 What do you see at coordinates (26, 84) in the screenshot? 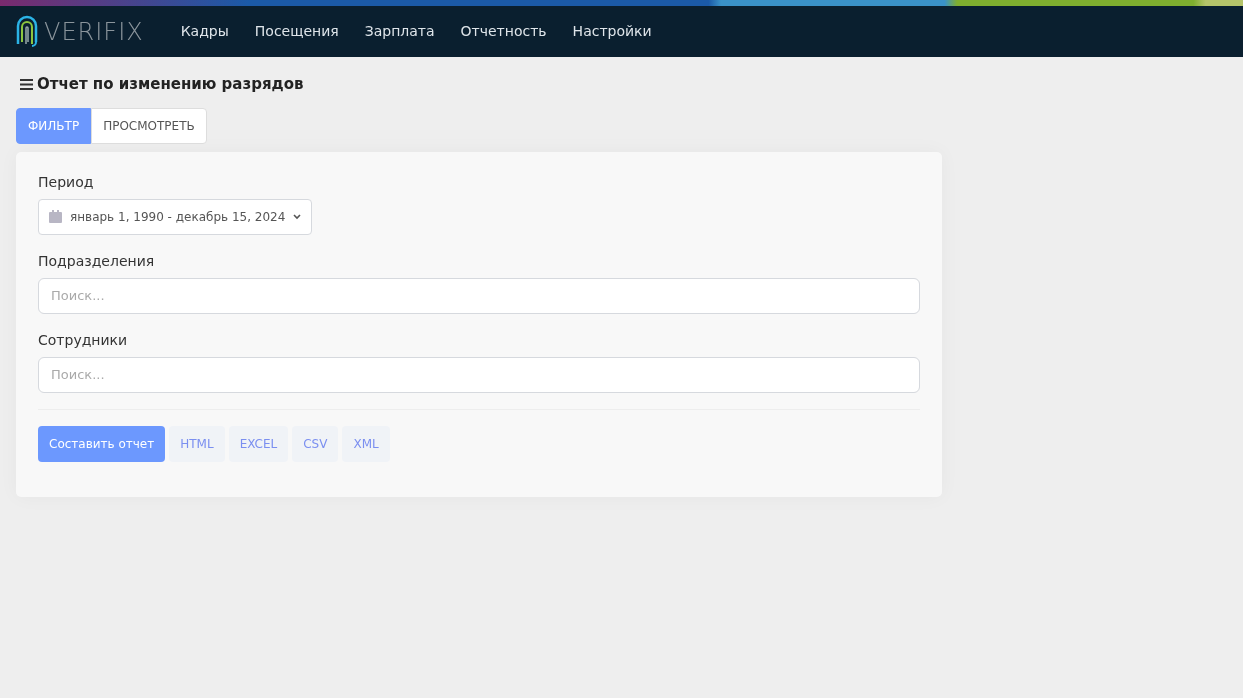
I see `menu-icon` at bounding box center [26, 84].